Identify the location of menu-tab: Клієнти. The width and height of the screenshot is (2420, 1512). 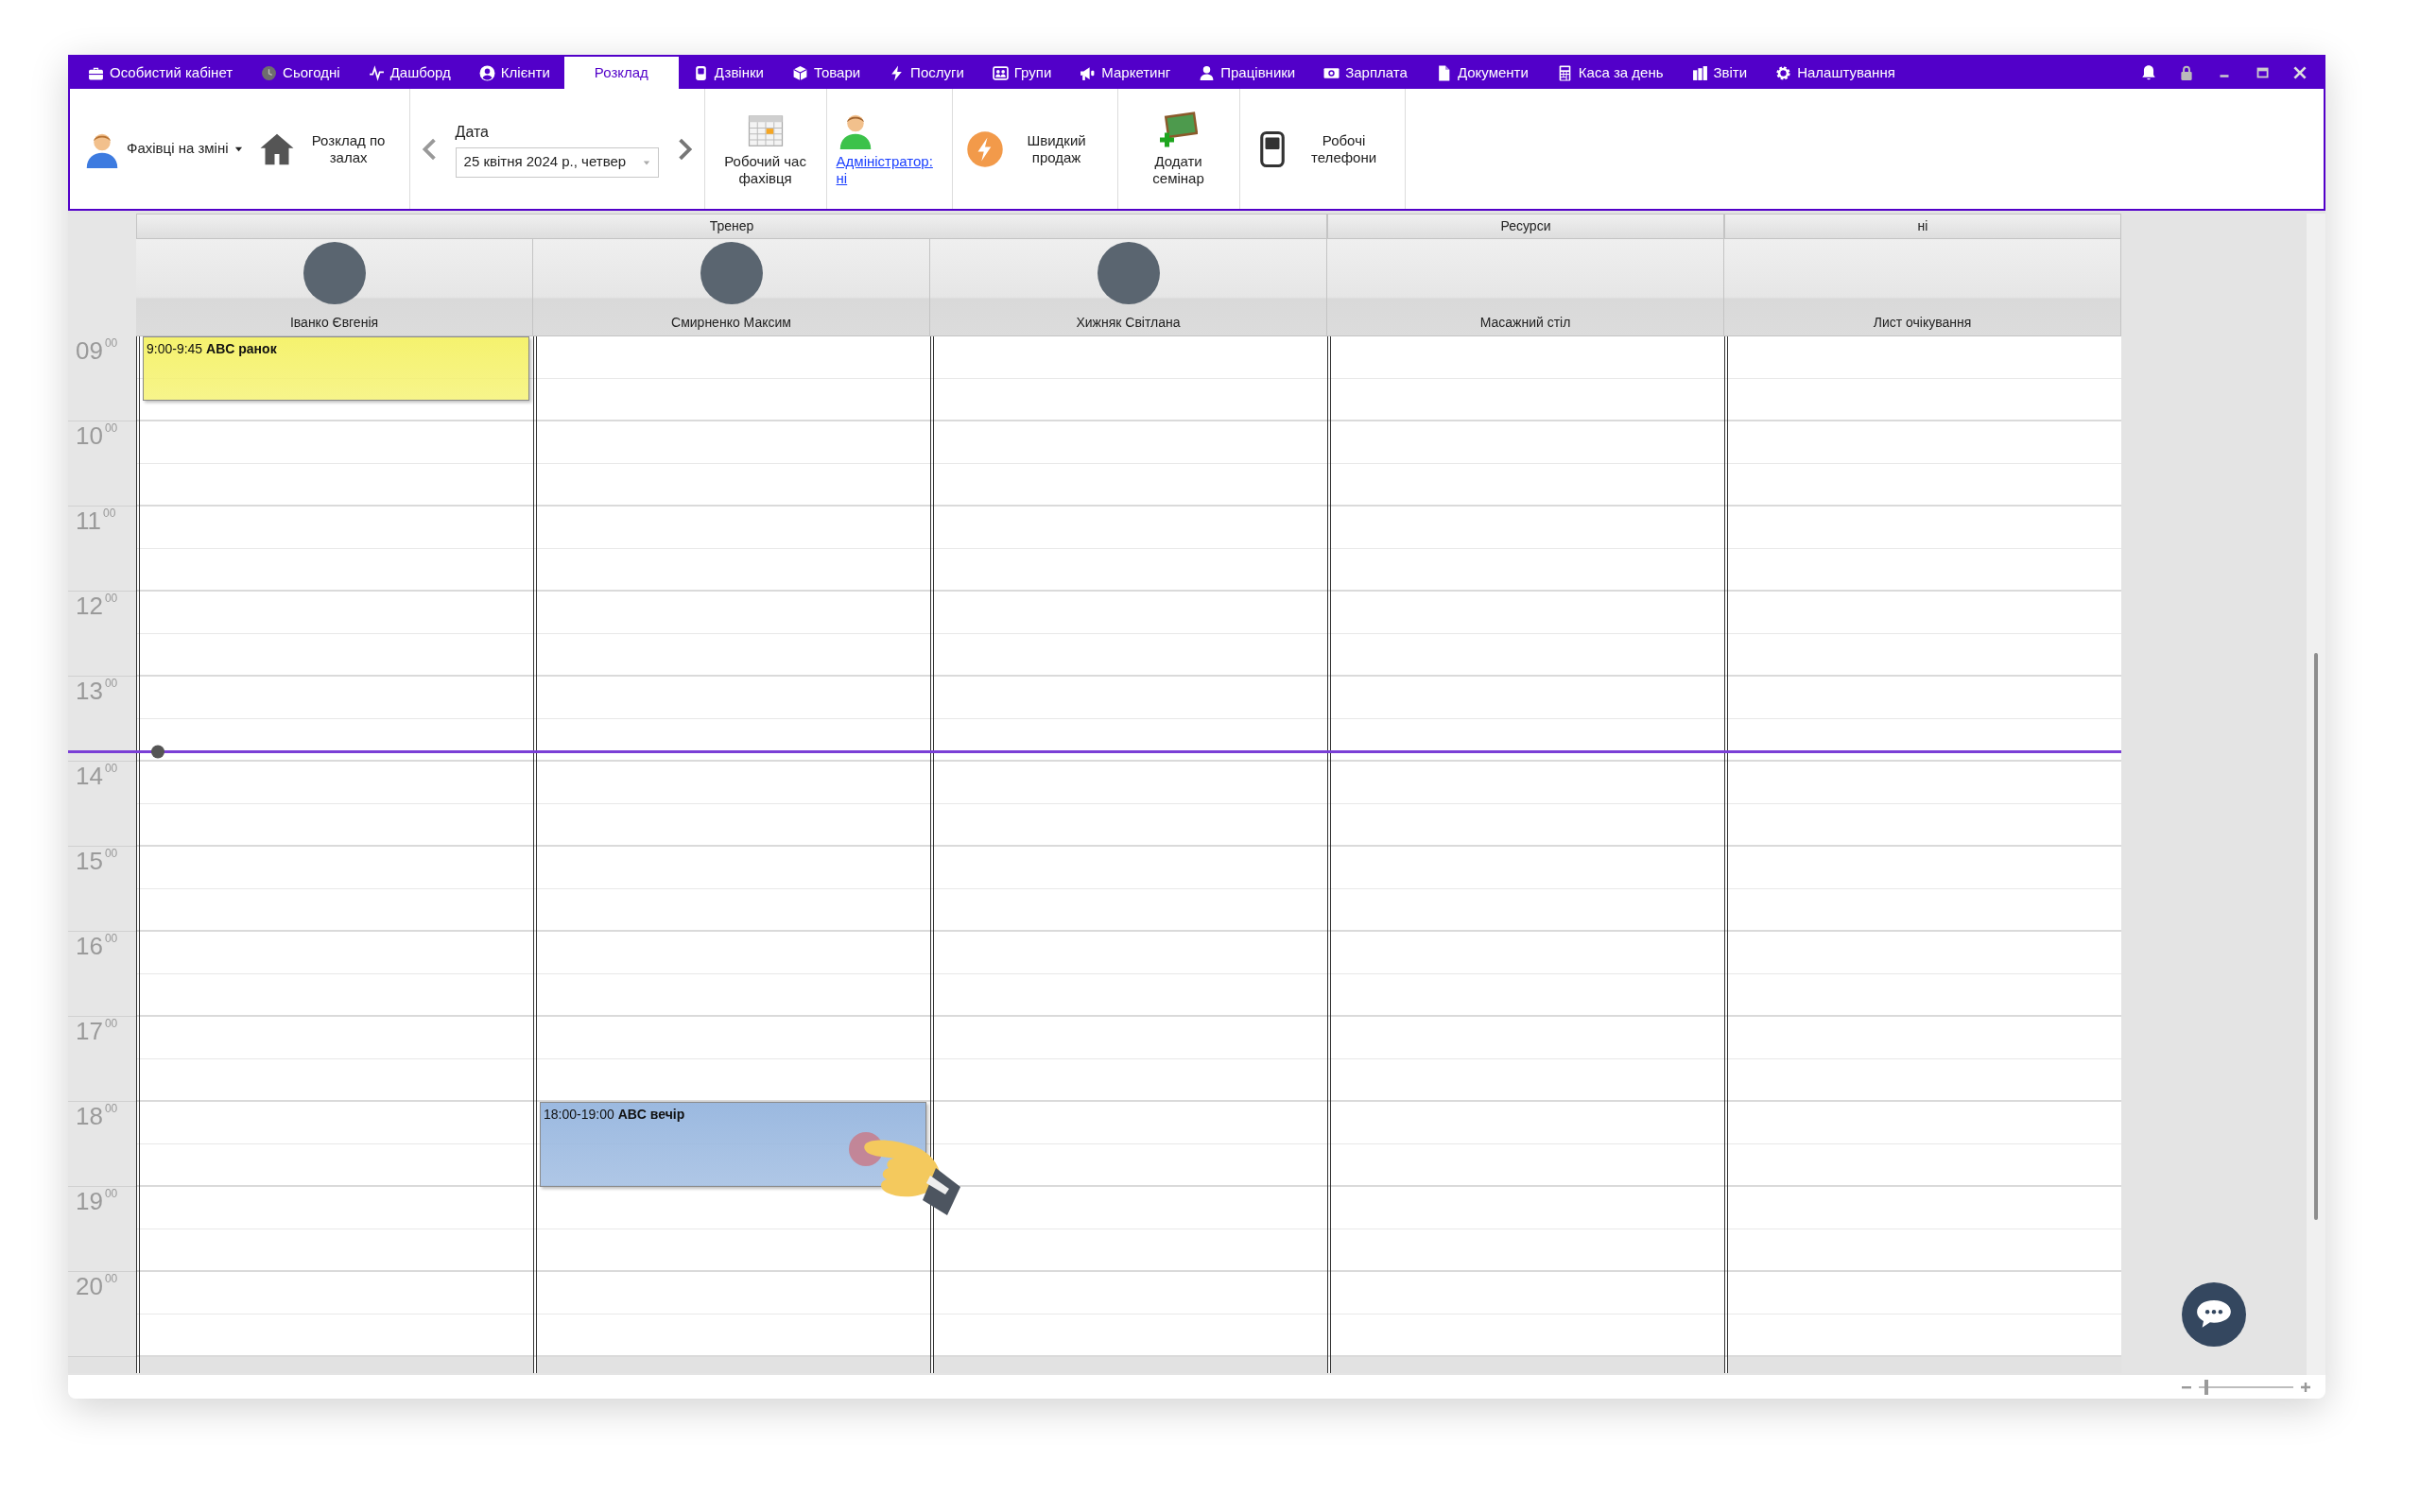
(514, 73).